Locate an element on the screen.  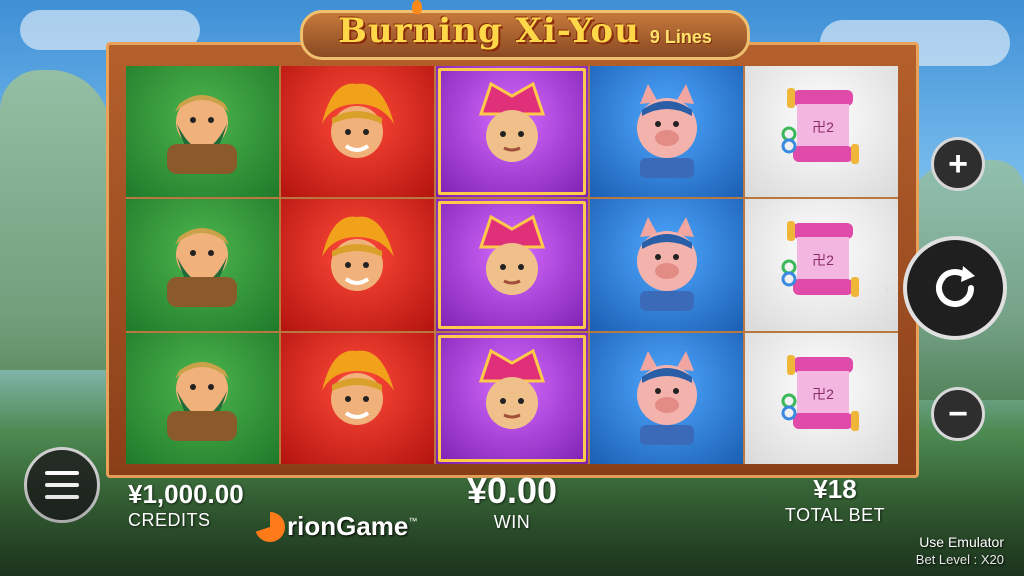
plus-icon: + is located at coordinates (958, 163).